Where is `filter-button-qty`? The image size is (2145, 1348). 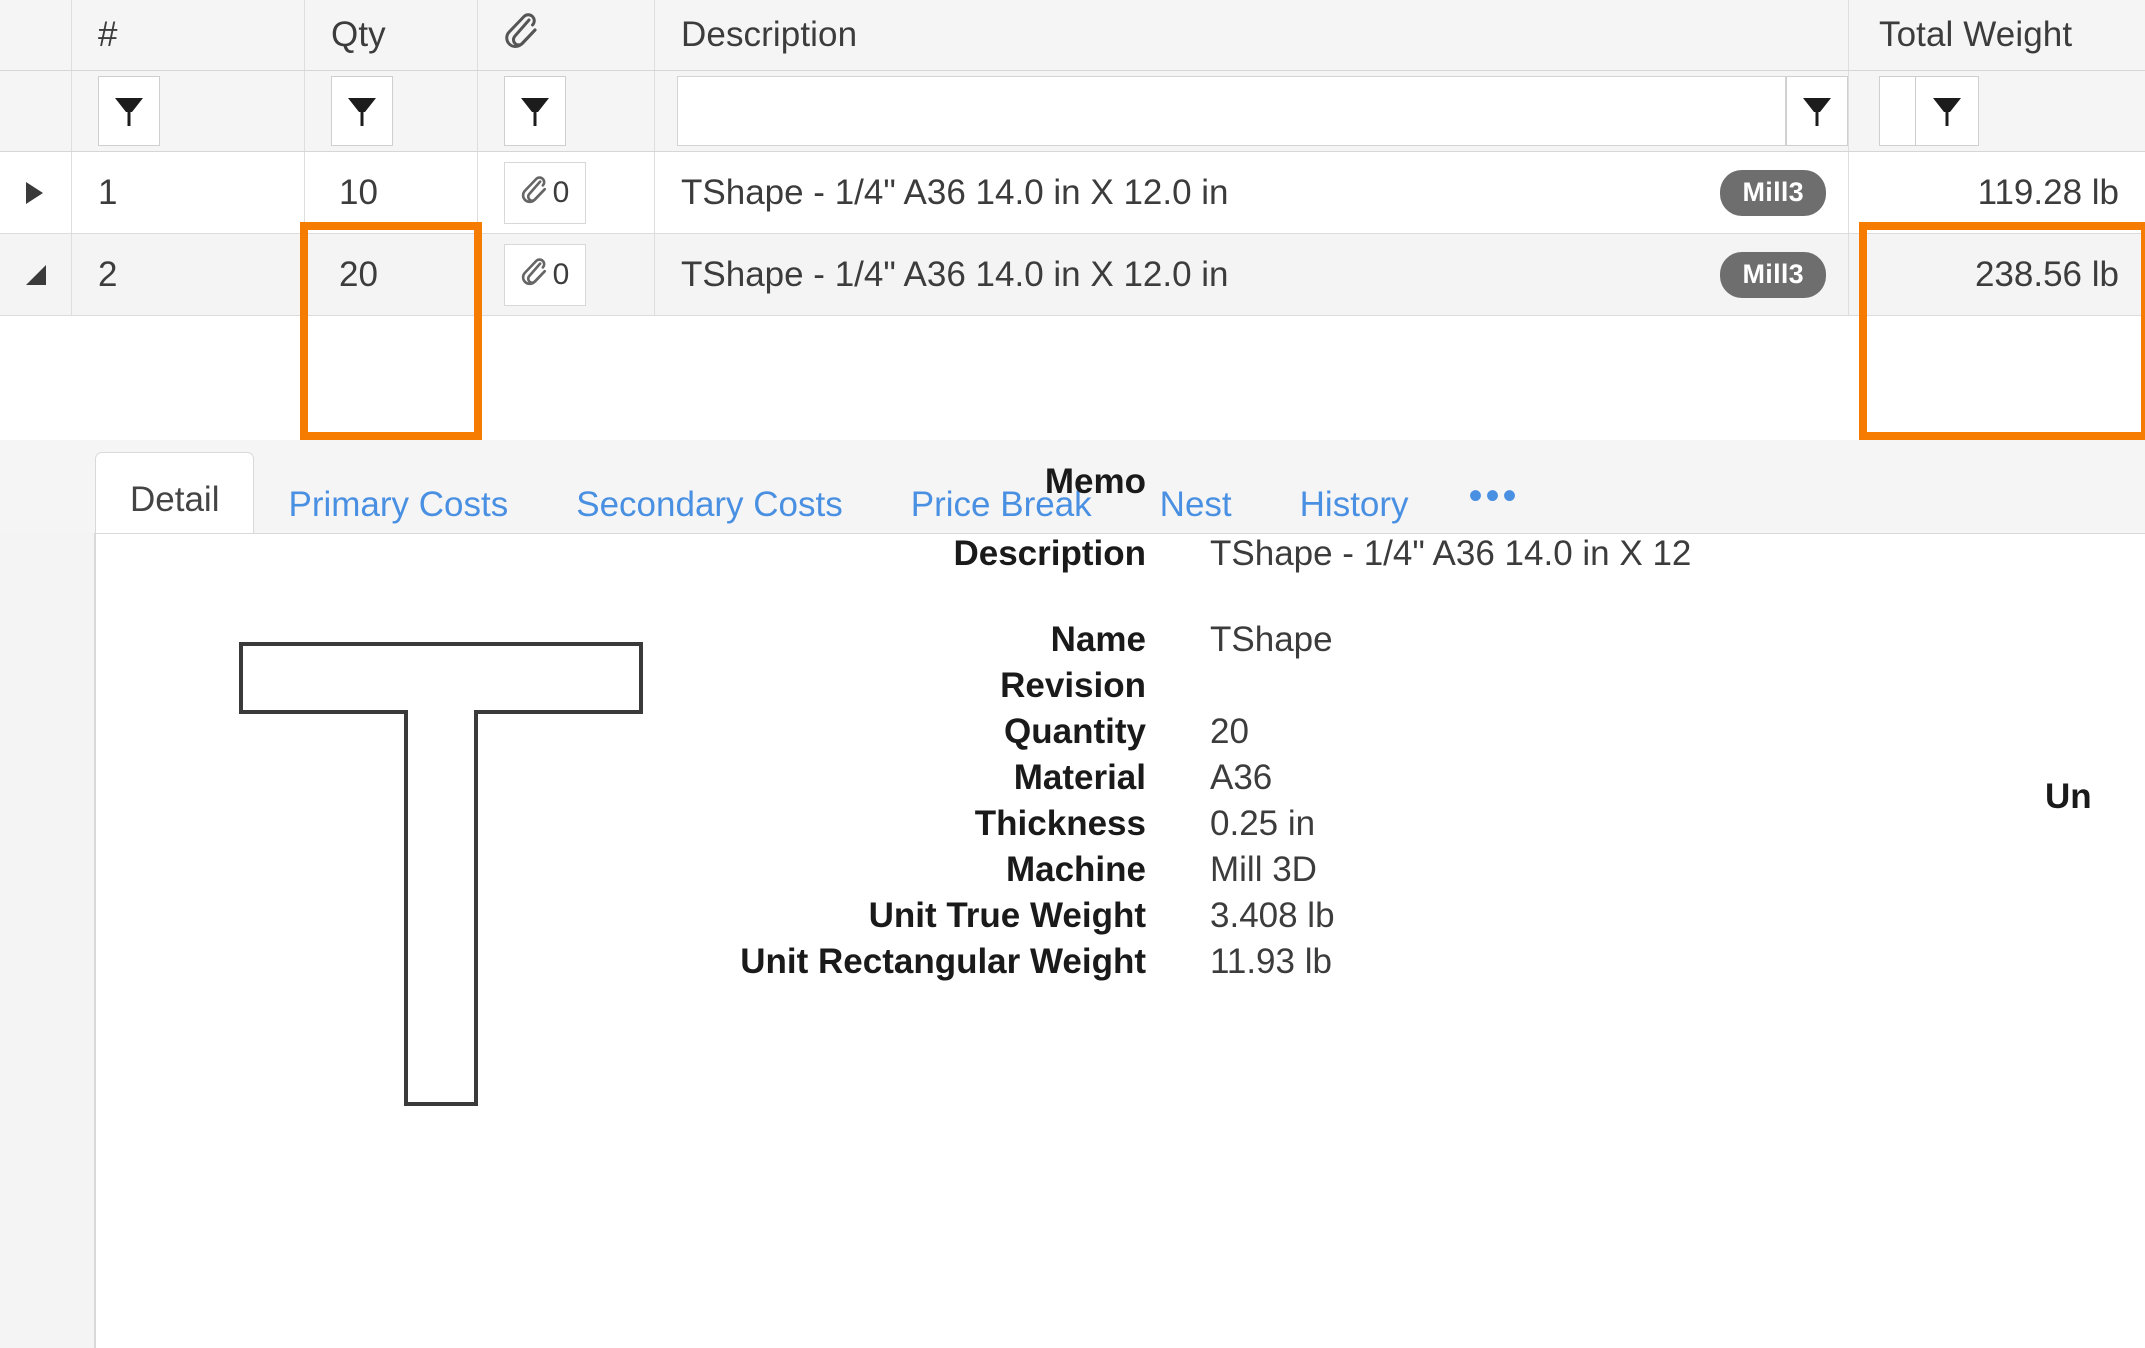 filter-button-qty is located at coordinates (362, 111).